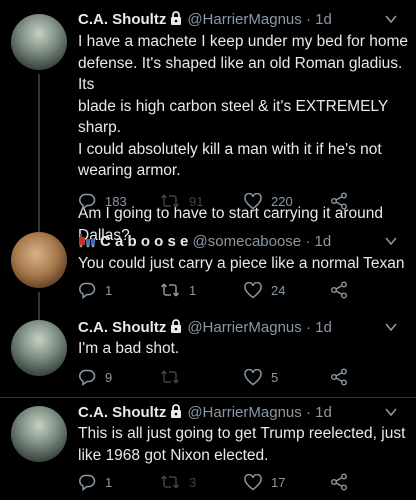  I want to click on reply-button: 183, so click(102, 201).